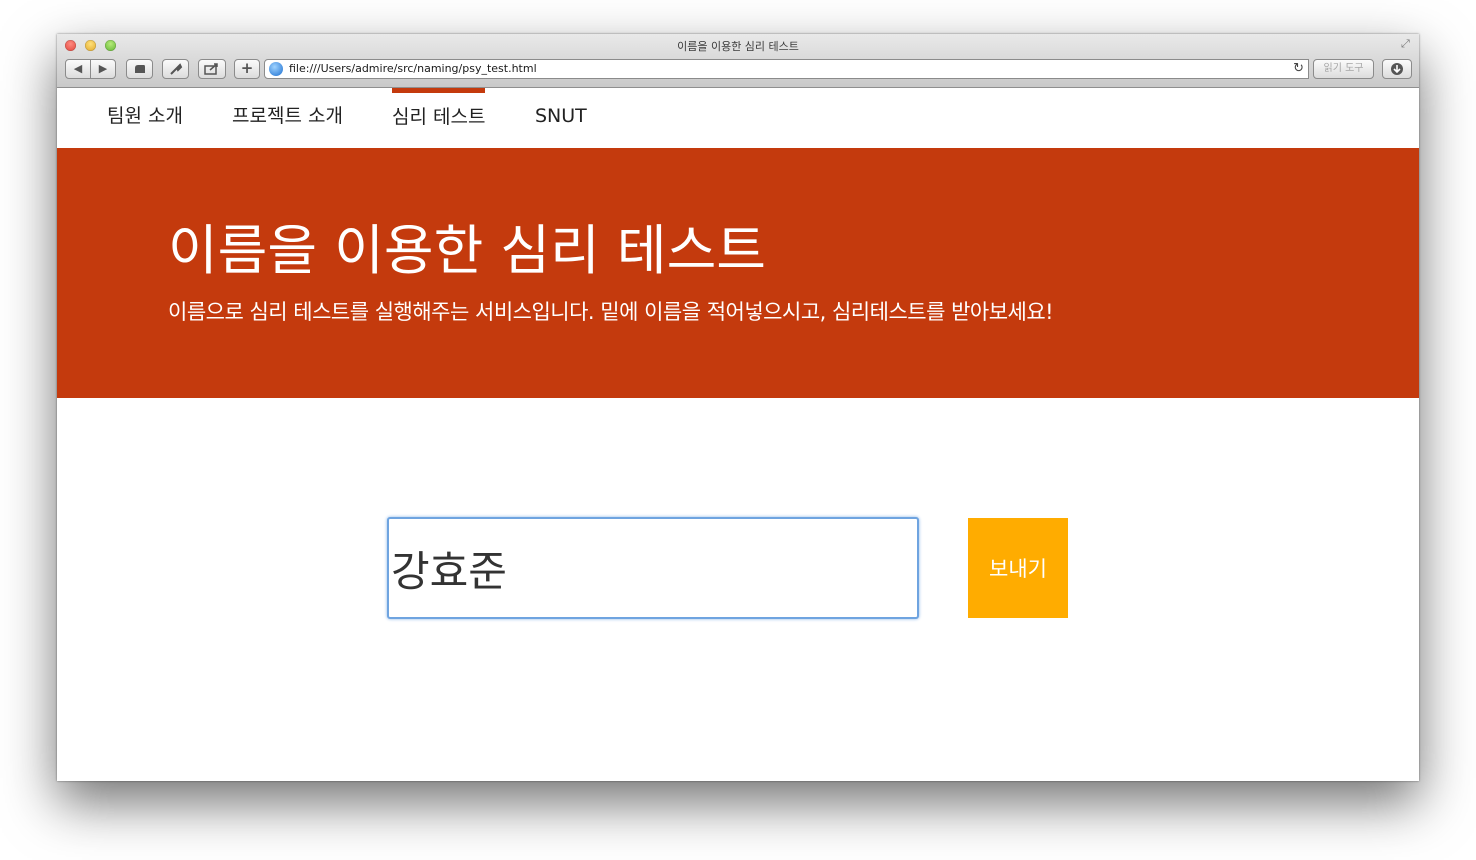 This screenshot has height=860, width=1476. I want to click on share-icon, so click(211, 69).